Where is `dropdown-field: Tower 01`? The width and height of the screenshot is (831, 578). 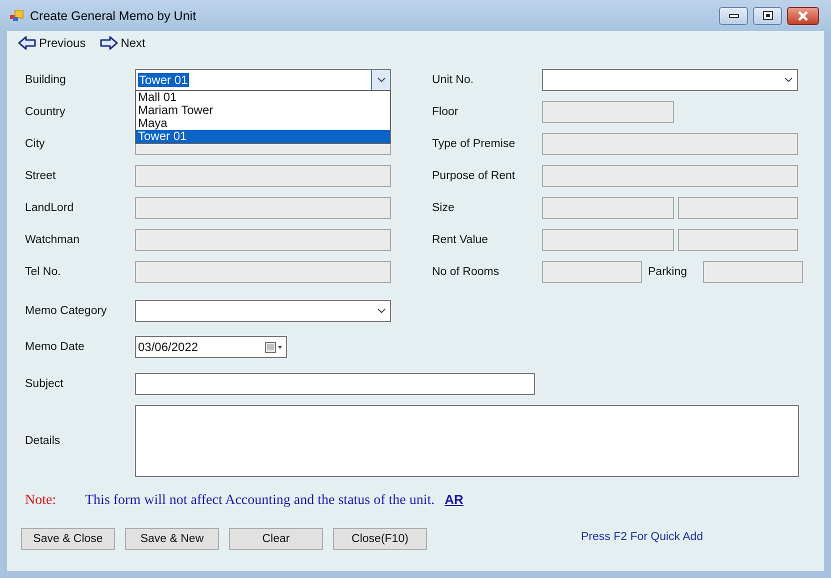 dropdown-field: Tower 01 is located at coordinates (263, 80).